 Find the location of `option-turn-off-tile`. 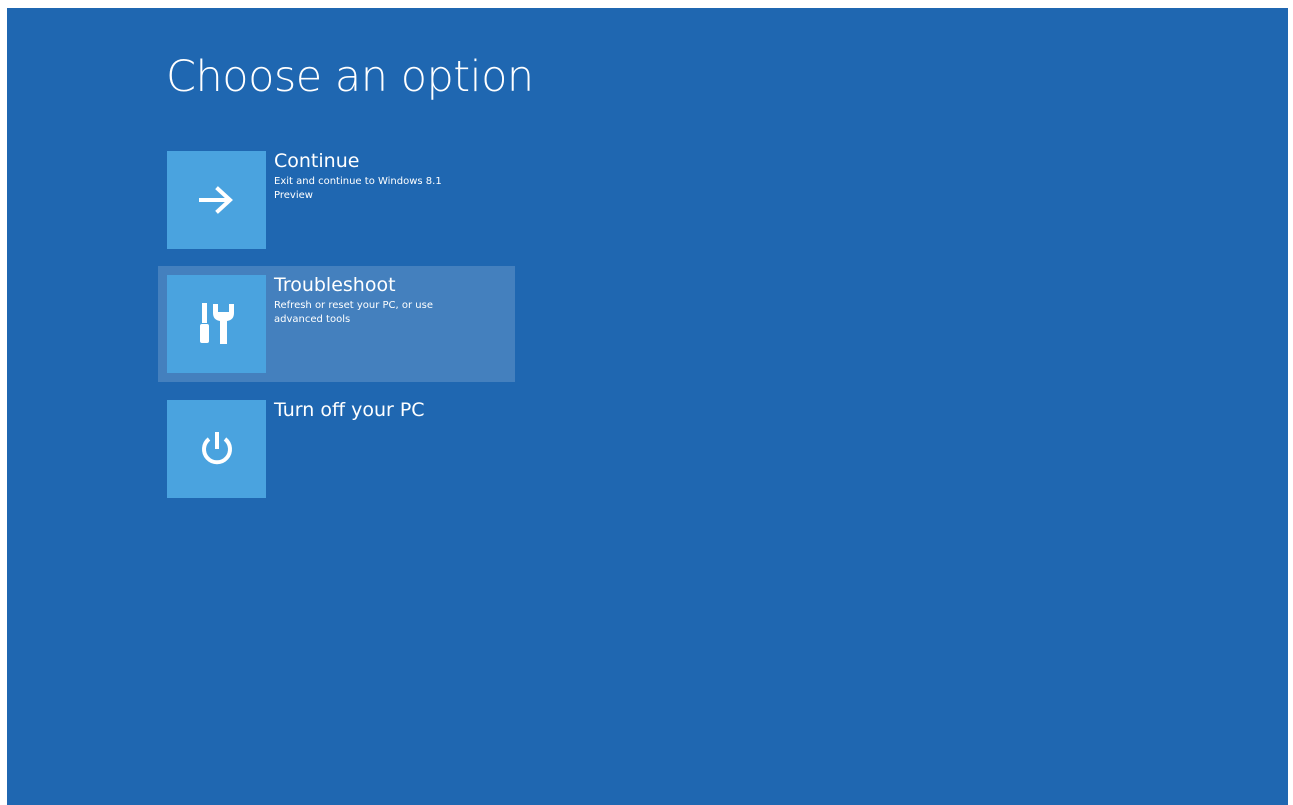

option-turn-off-tile is located at coordinates (216, 449).